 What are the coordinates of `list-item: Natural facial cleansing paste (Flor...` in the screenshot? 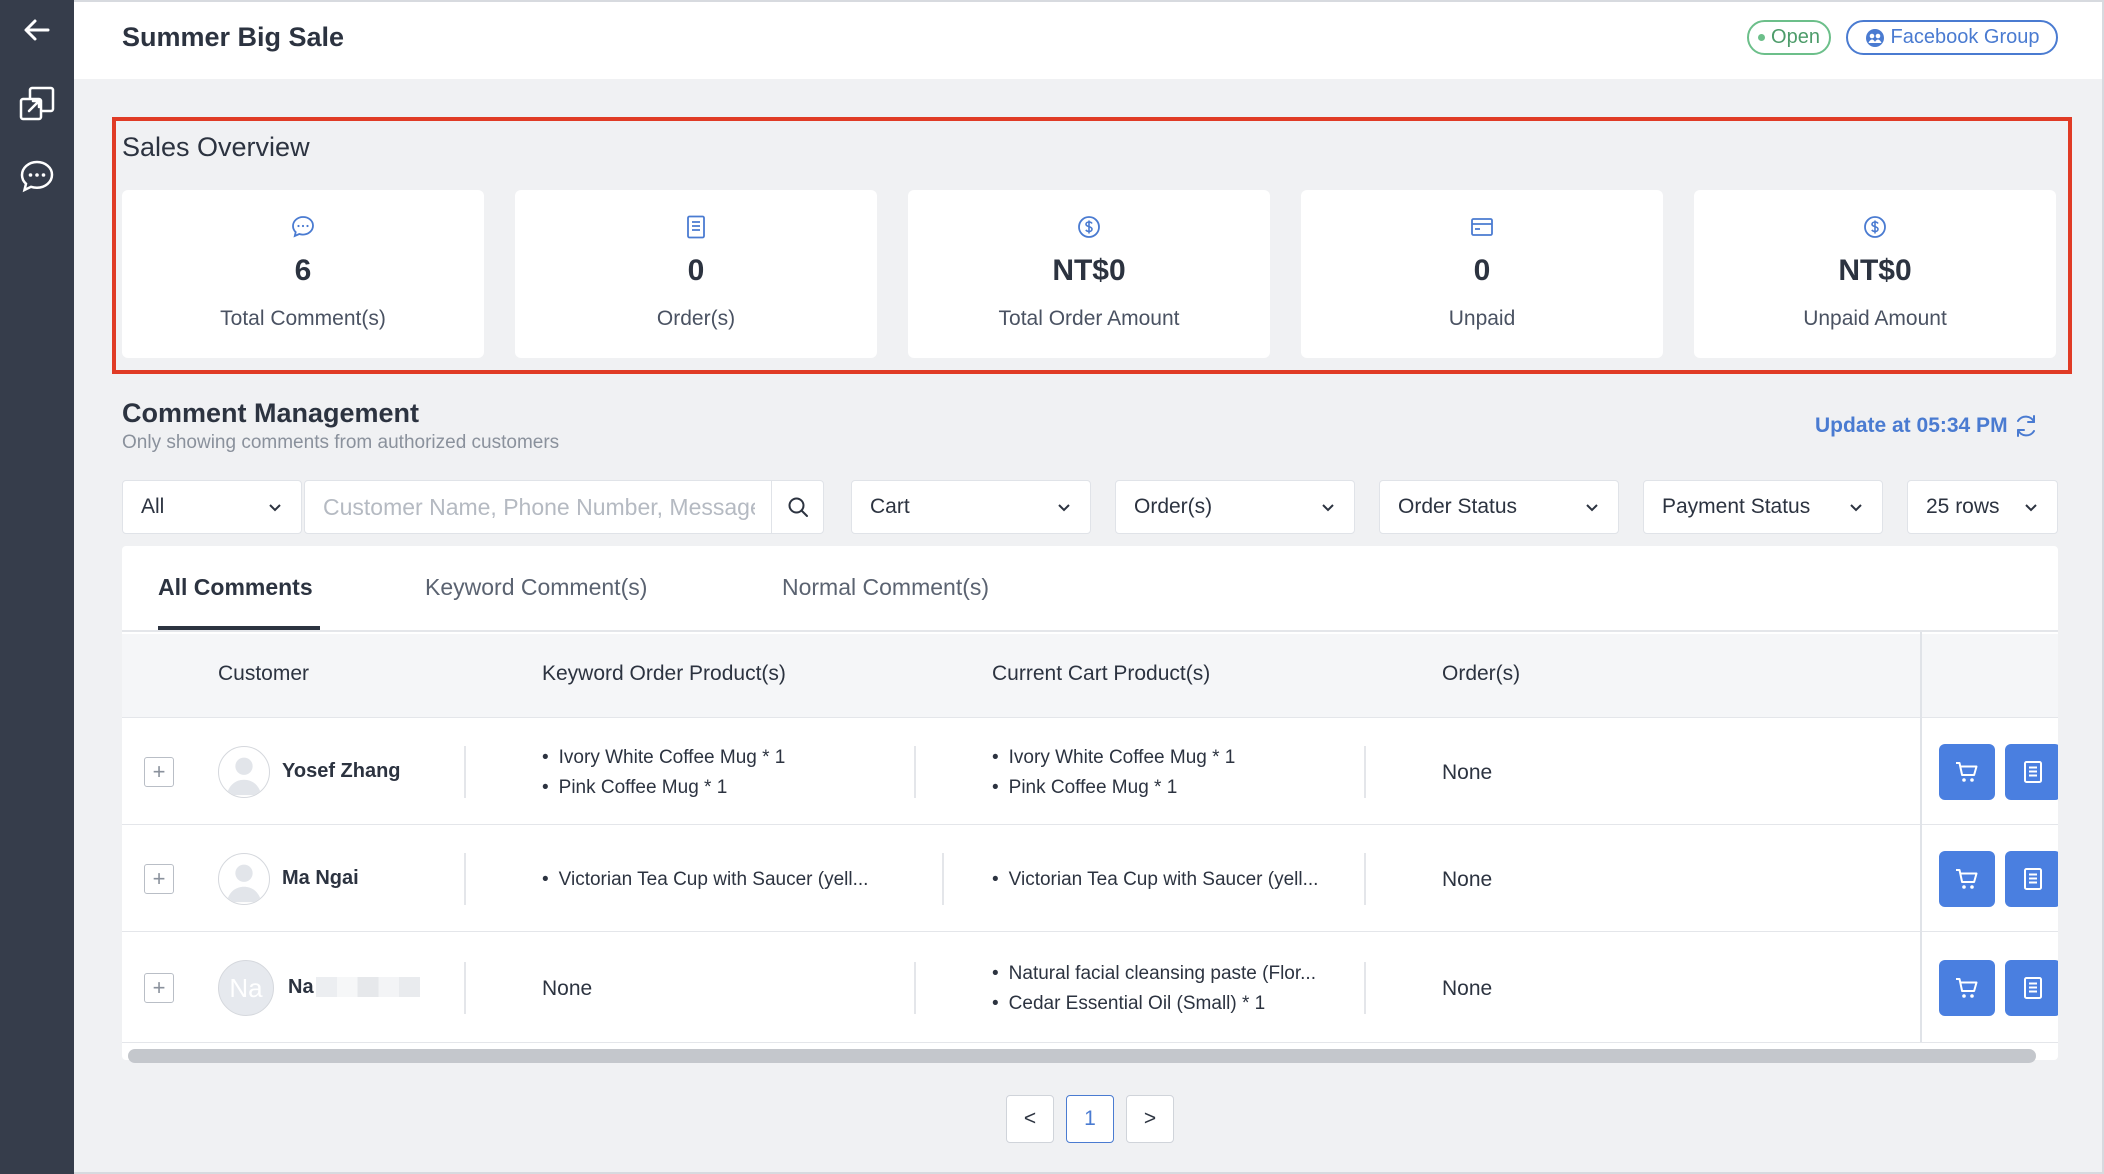 It's located at (1154, 974).